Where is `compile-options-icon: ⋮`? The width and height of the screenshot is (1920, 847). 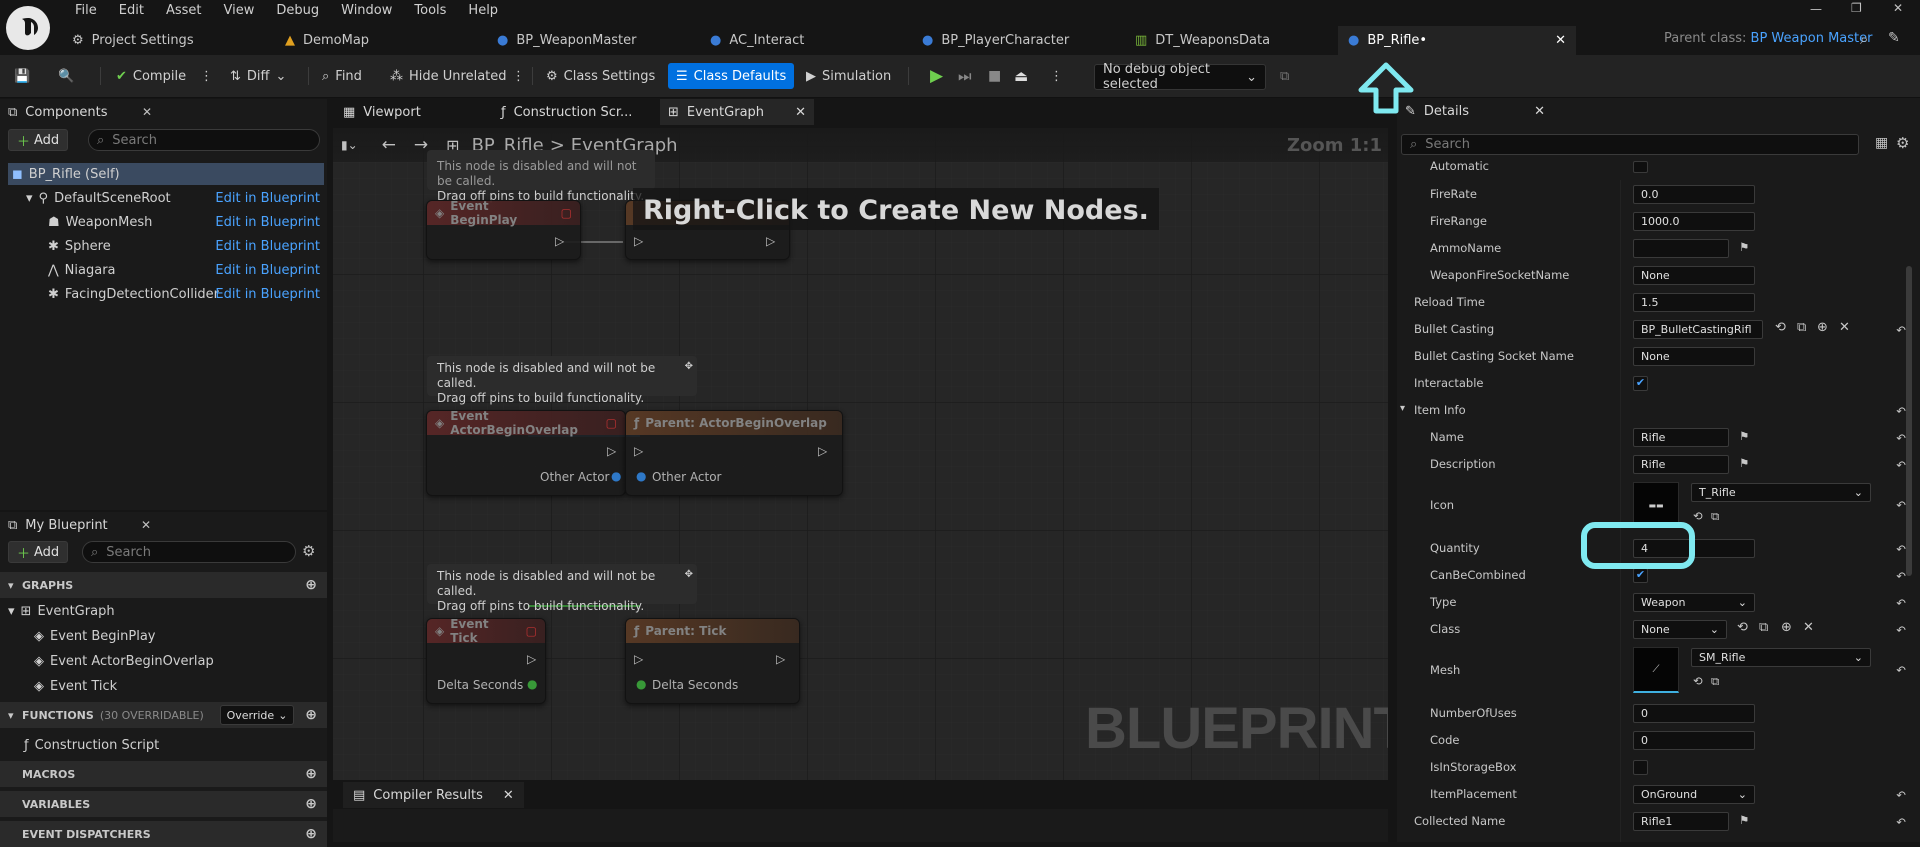
compile-options-icon: ⋮ is located at coordinates (206, 76).